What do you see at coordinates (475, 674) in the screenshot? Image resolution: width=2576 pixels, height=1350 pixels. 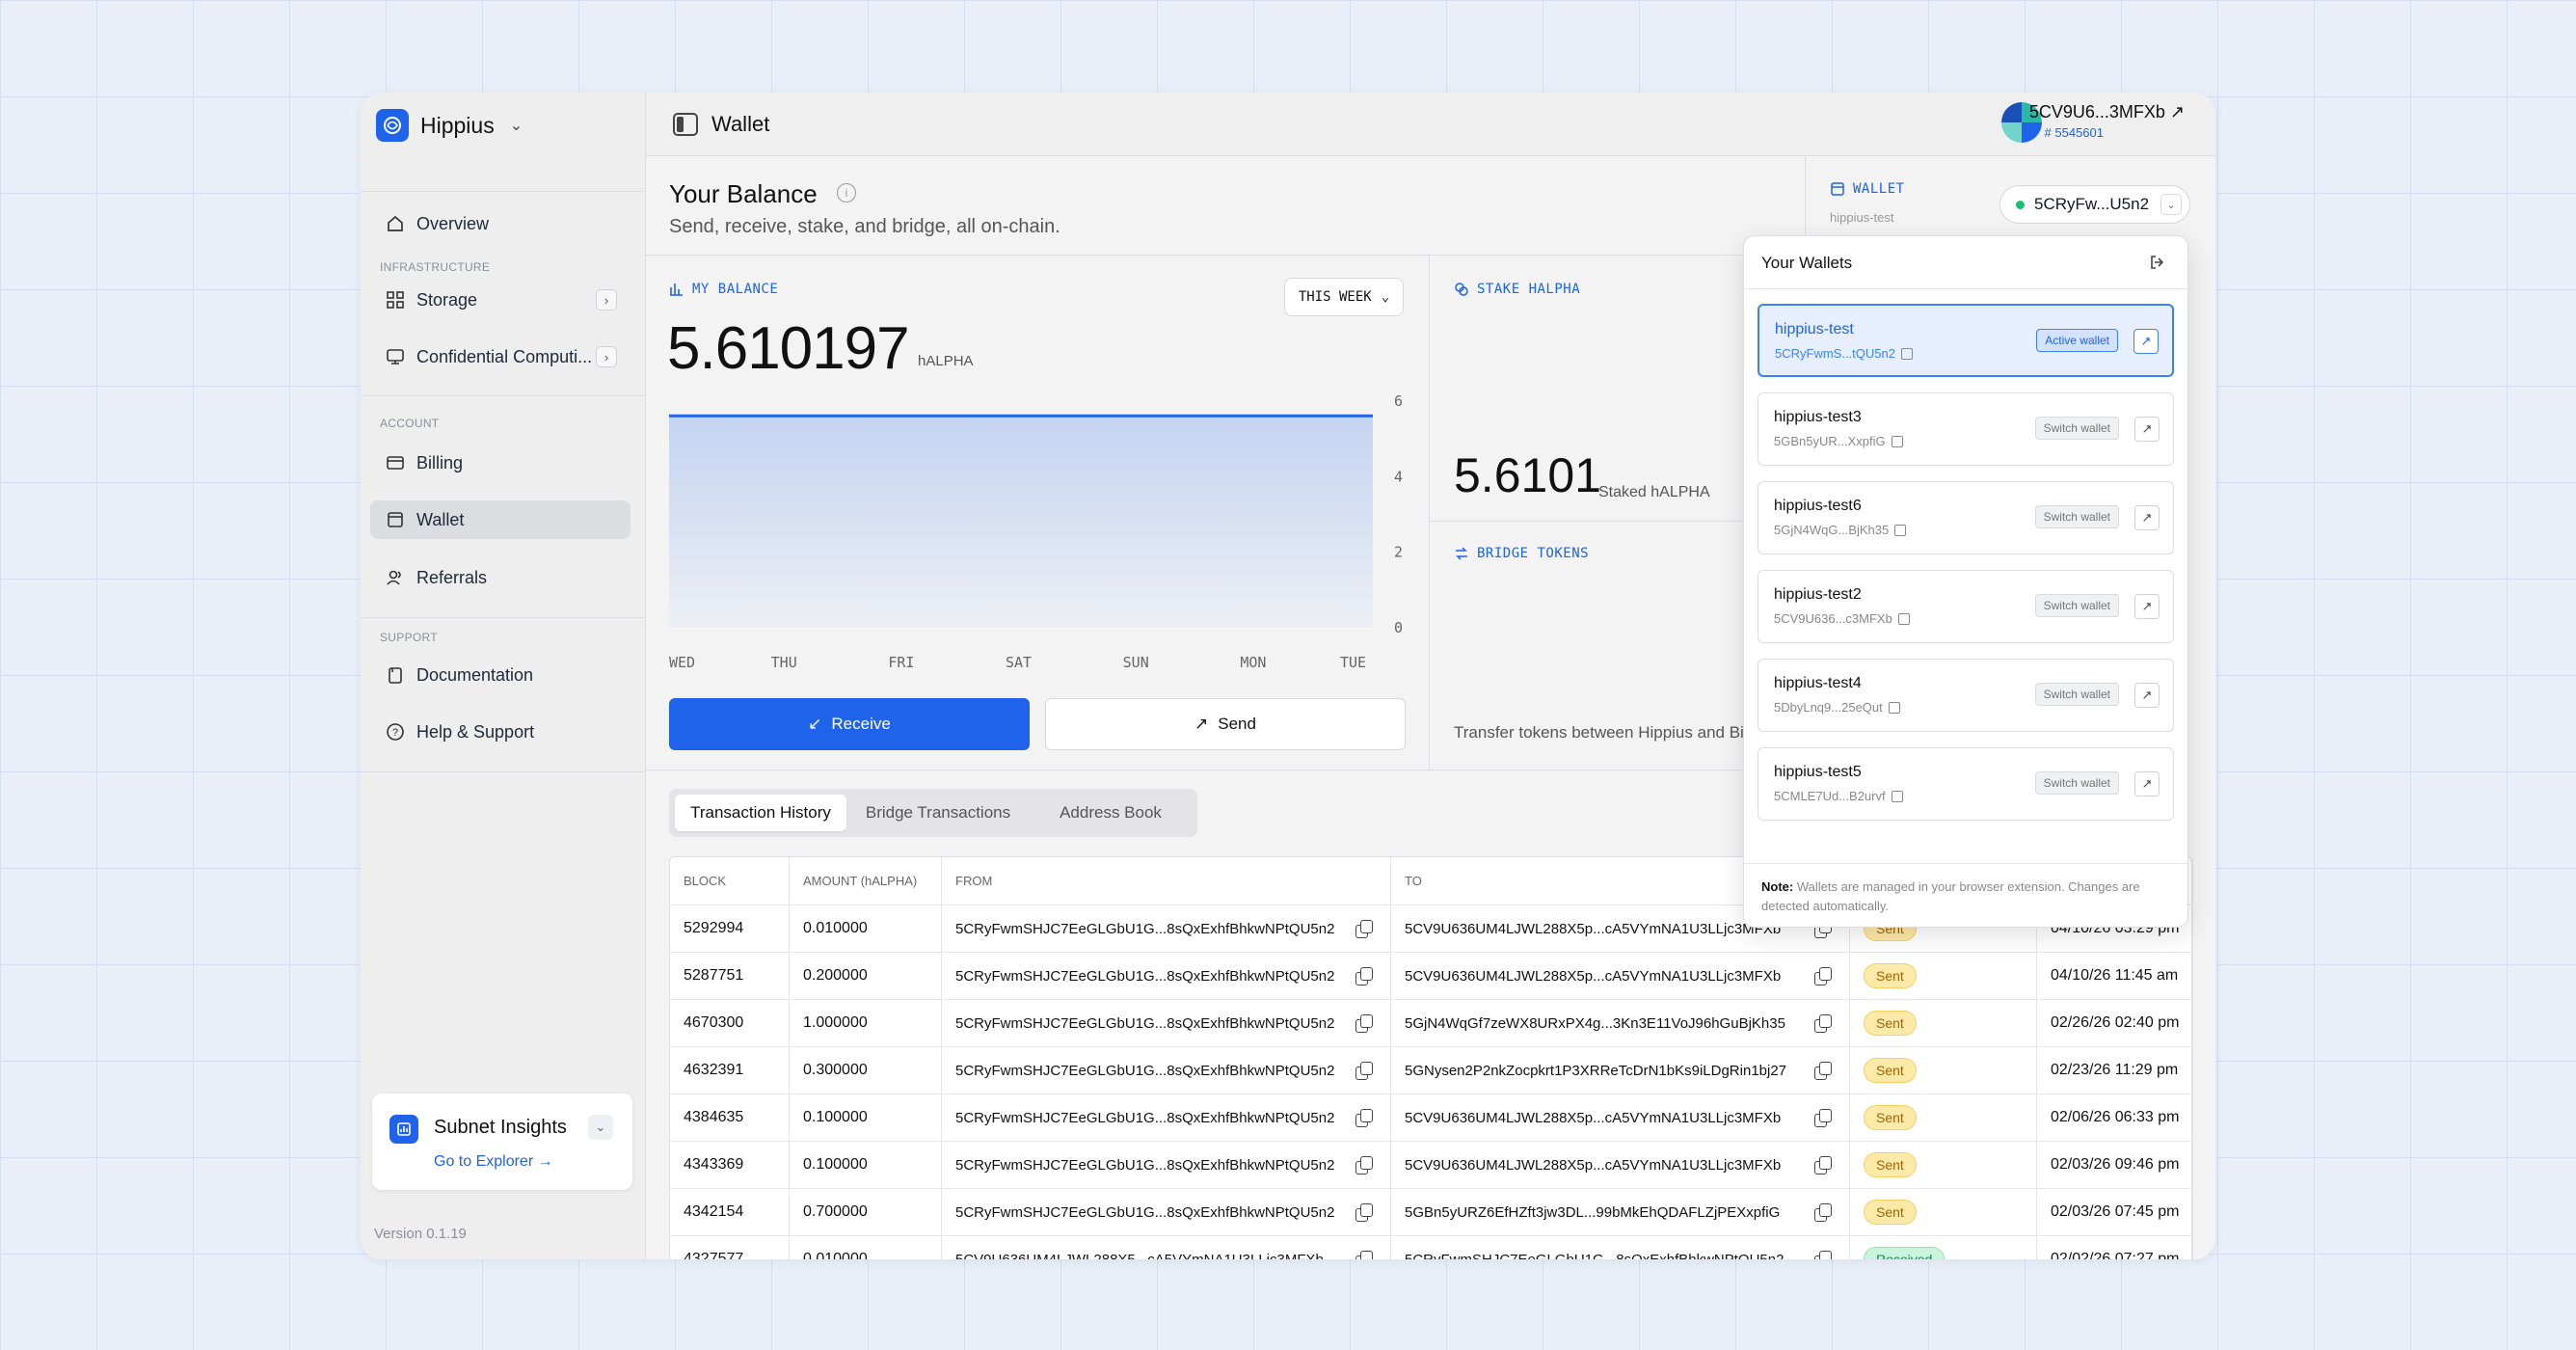 I see `sidebar-item-label: Documentation` at bounding box center [475, 674].